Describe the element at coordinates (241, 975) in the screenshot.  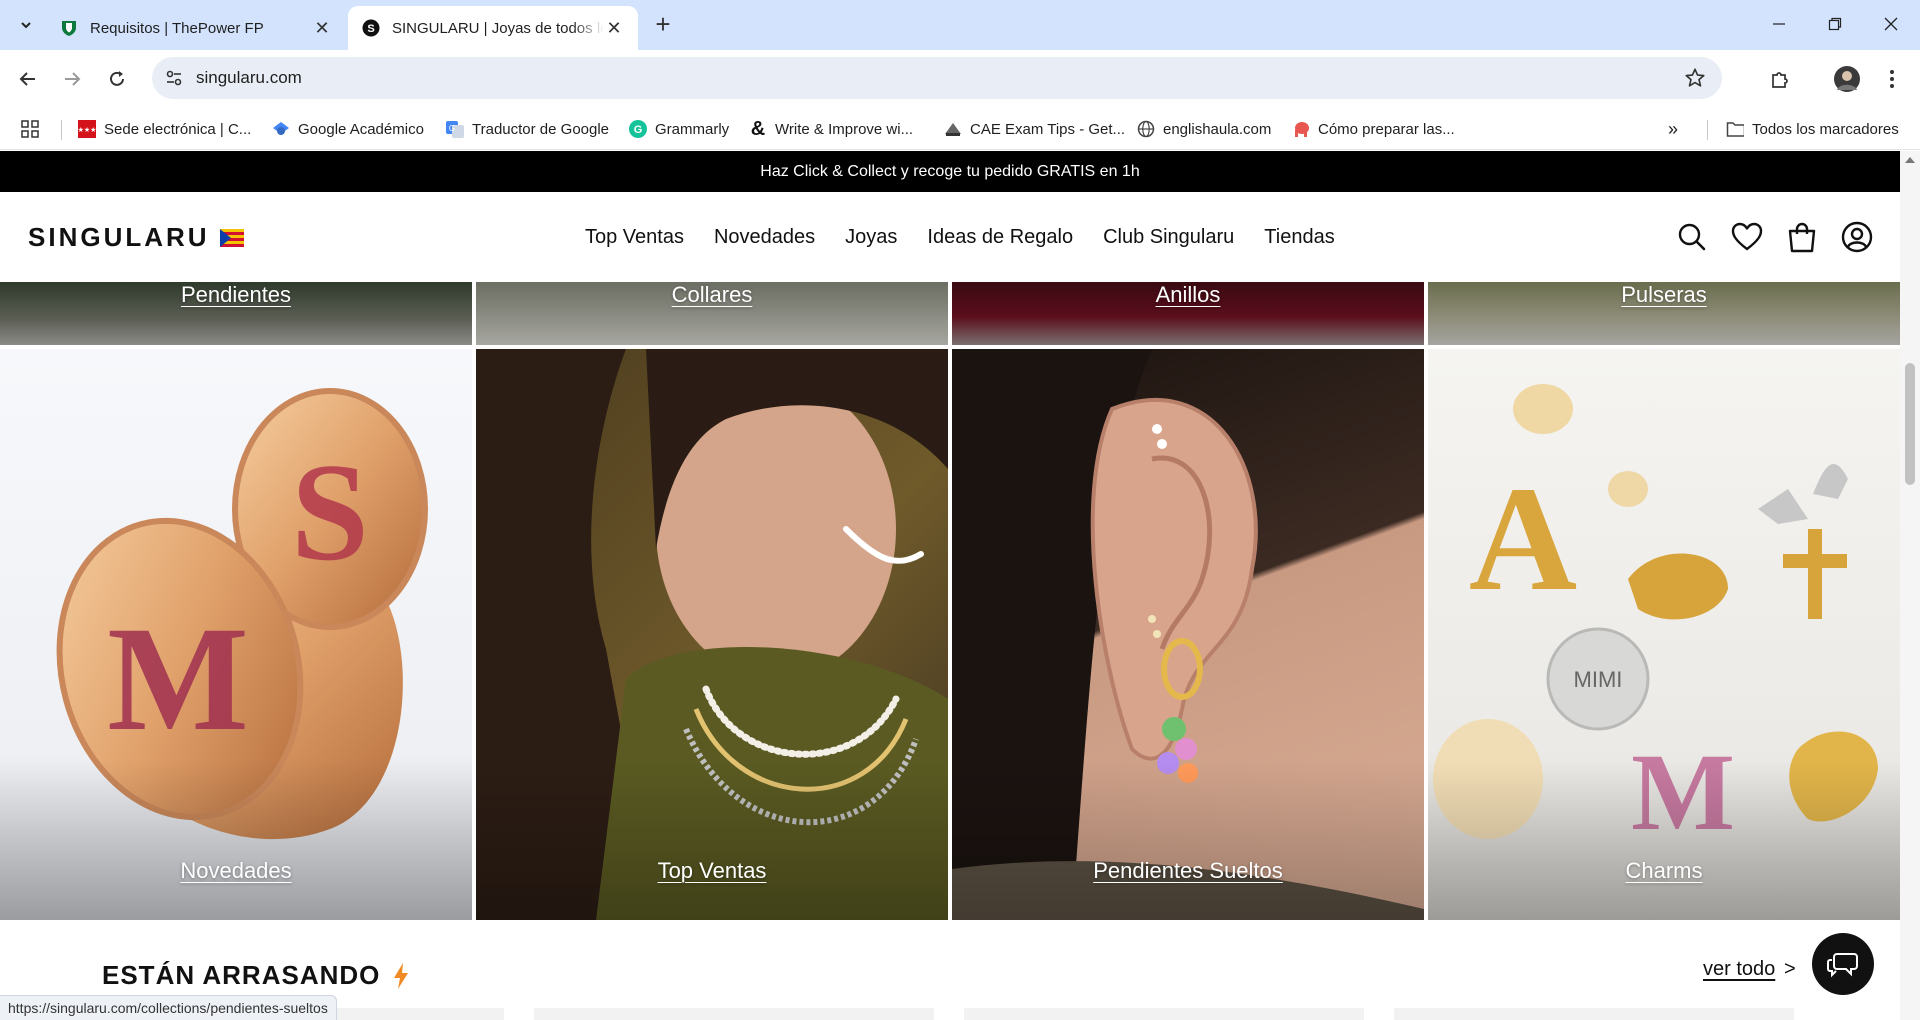
I see `section-title-text: ESTÁN ARRASANDO` at that location.